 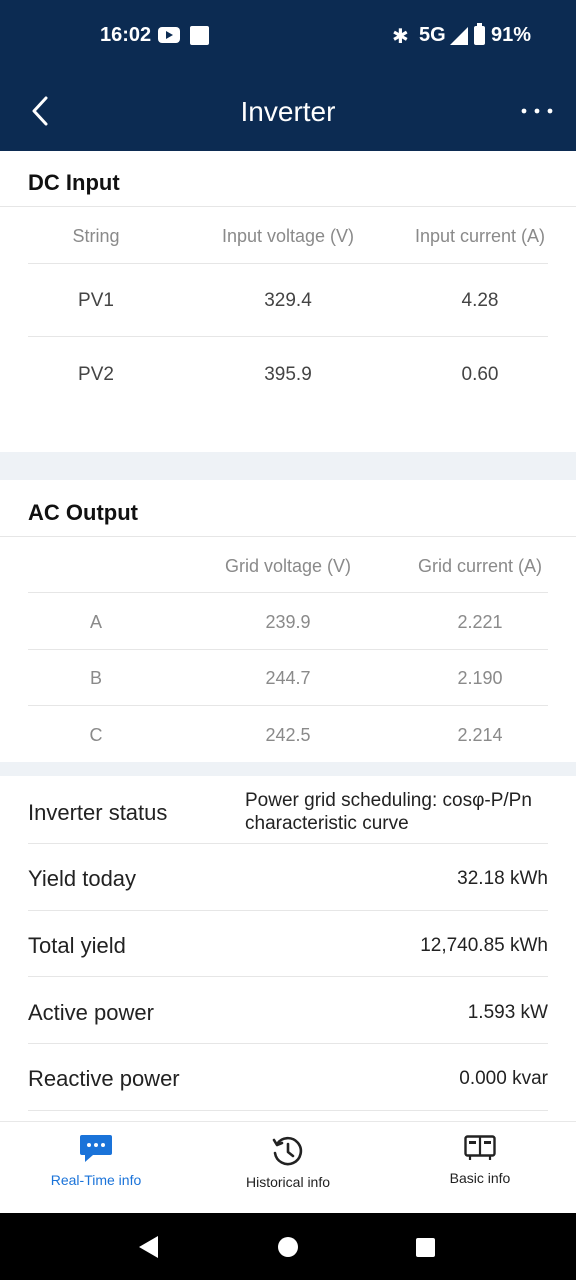 I want to click on status-time: 16:02, so click(x=126, y=35).